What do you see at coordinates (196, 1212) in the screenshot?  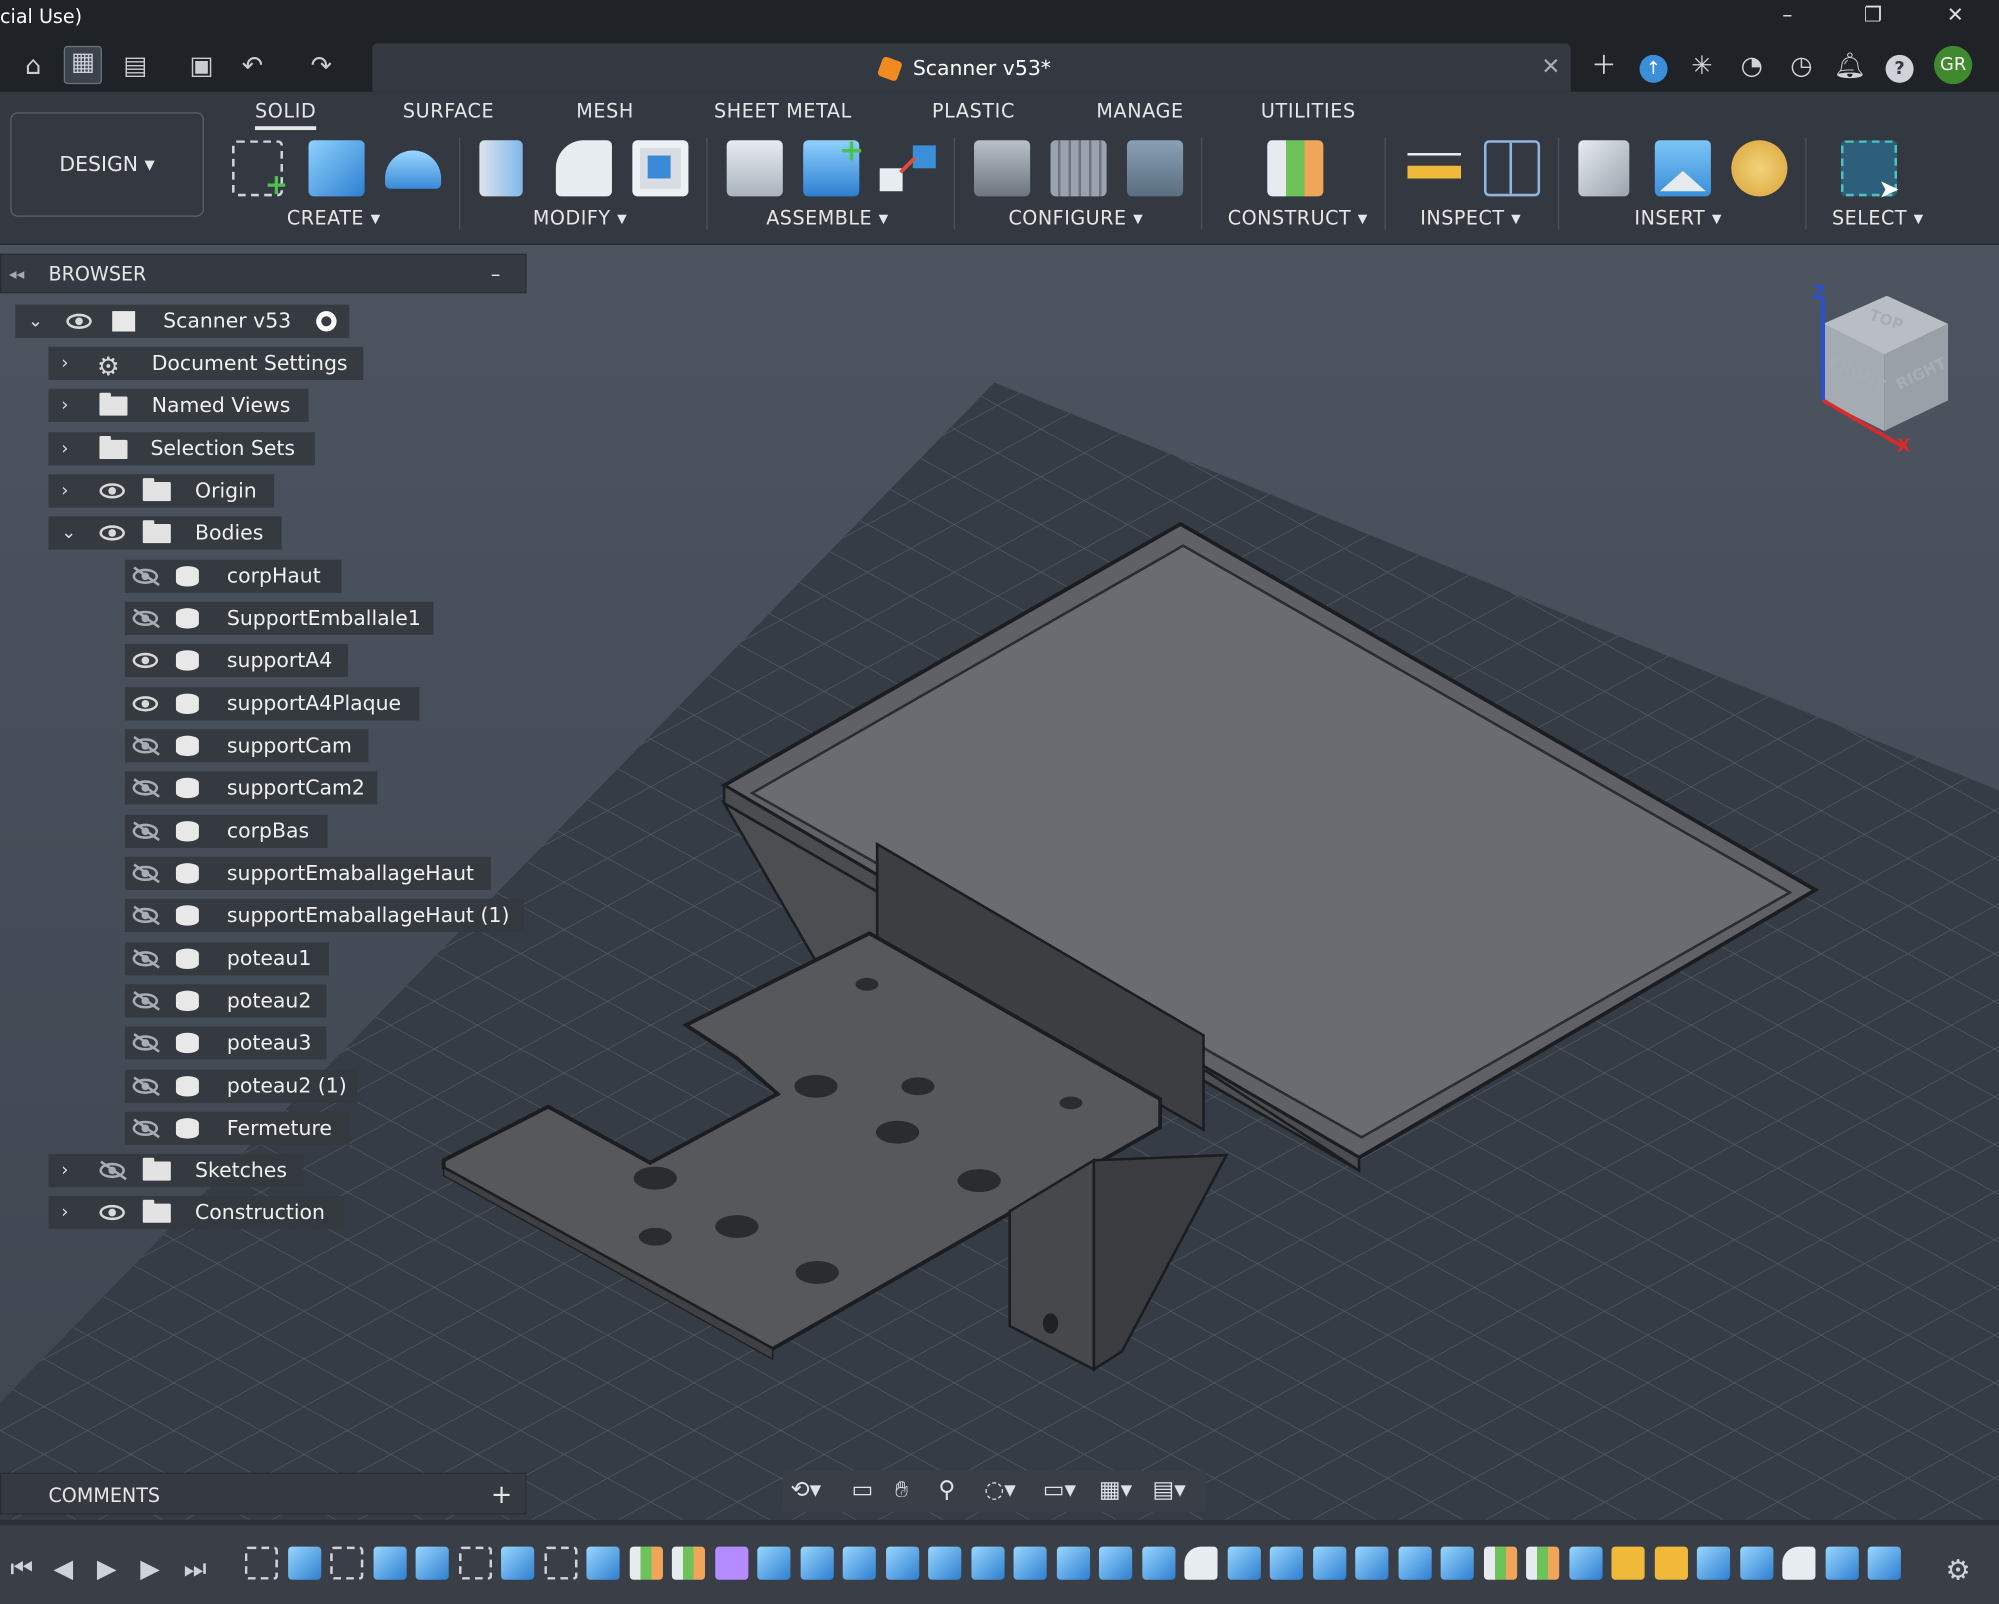 I see `tree-item-construction: › Construction` at bounding box center [196, 1212].